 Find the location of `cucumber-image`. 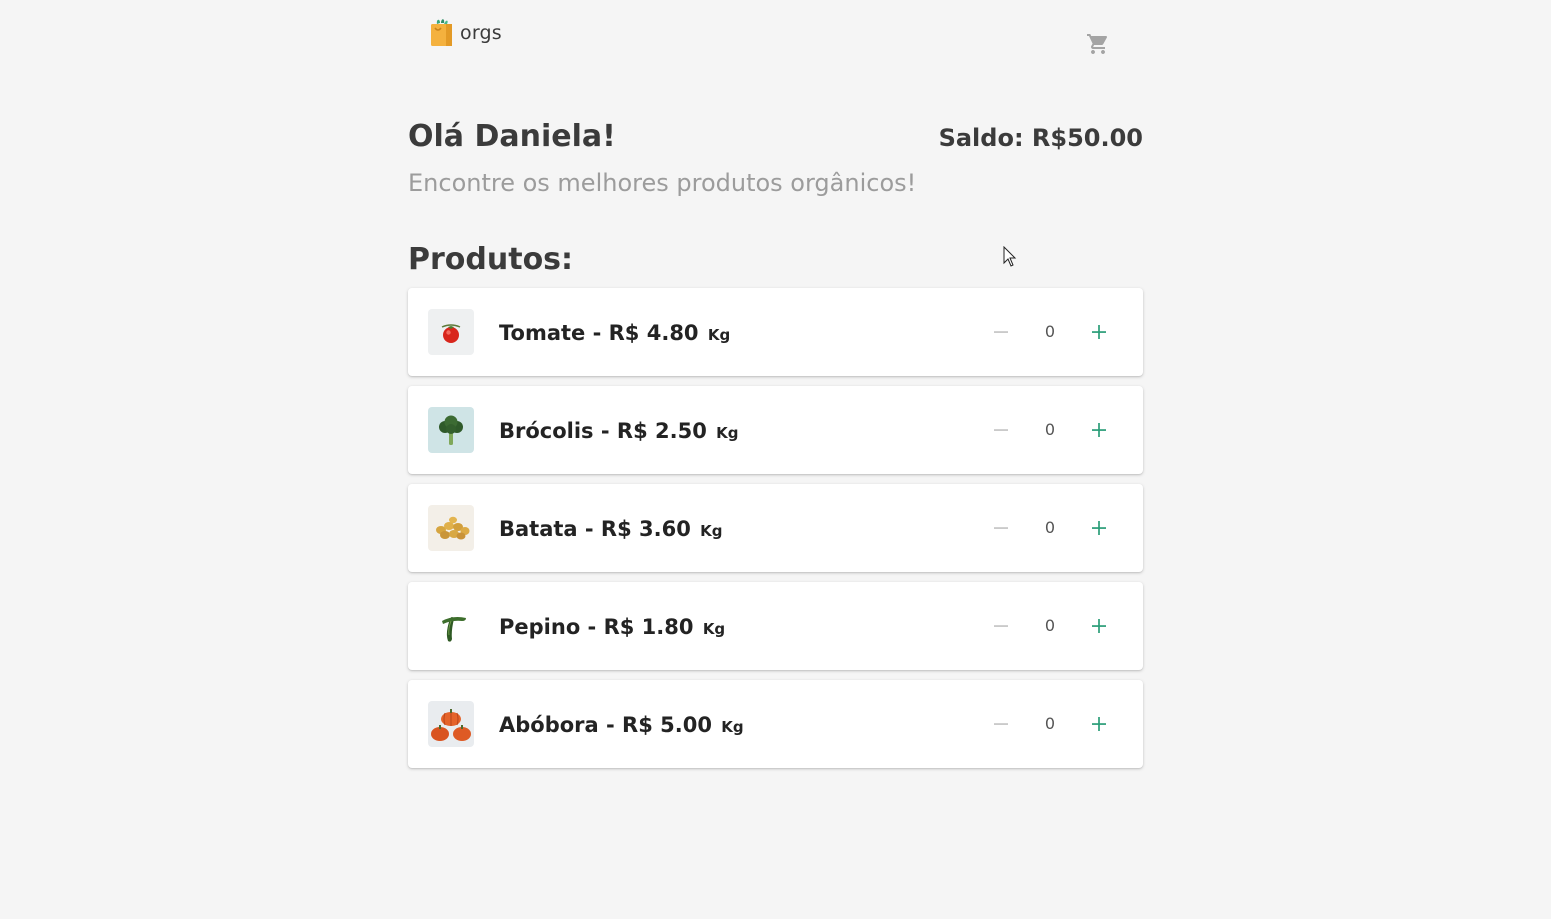

cucumber-image is located at coordinates (451, 626).